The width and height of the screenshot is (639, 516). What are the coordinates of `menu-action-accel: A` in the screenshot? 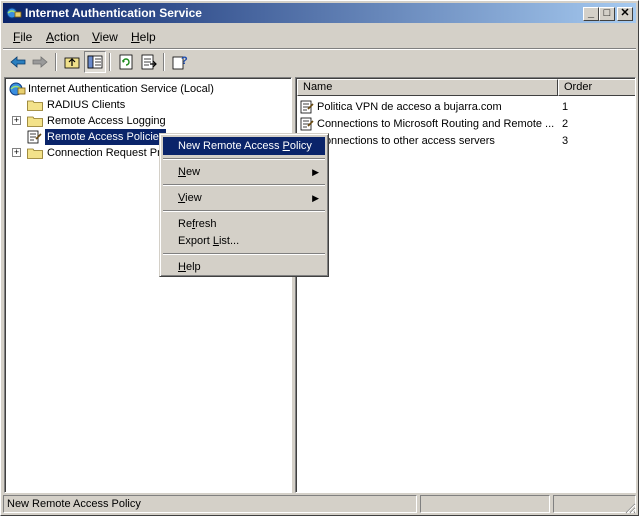 It's located at (50, 37).